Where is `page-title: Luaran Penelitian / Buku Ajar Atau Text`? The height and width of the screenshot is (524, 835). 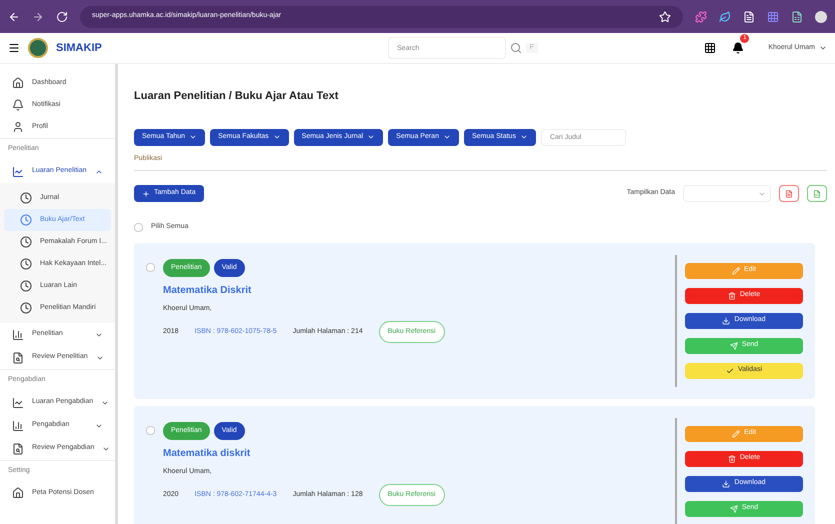 page-title: Luaran Penelitian / Buku Ajar Atau Text is located at coordinates (237, 96).